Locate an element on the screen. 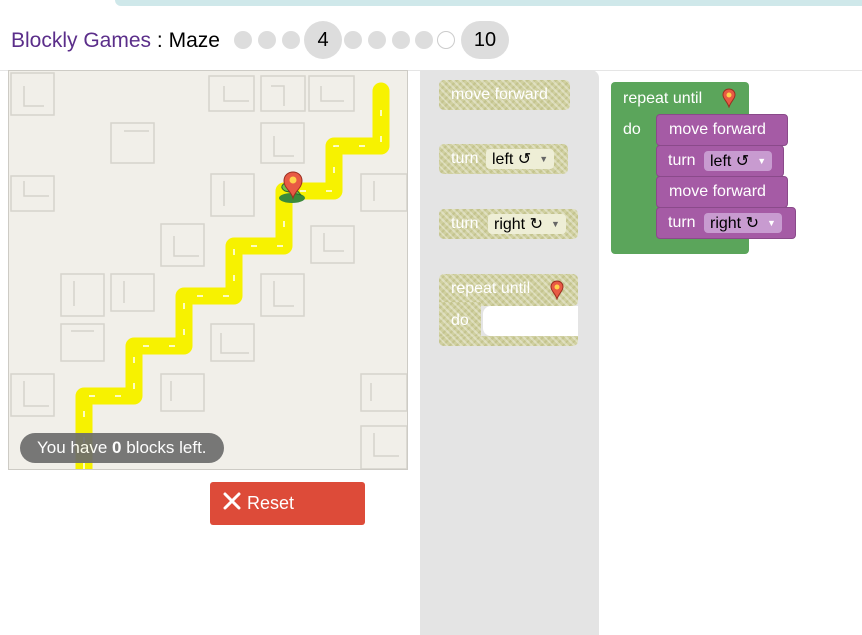  toolbox-repeat-until-block: repeat until do is located at coordinates (508, 310).